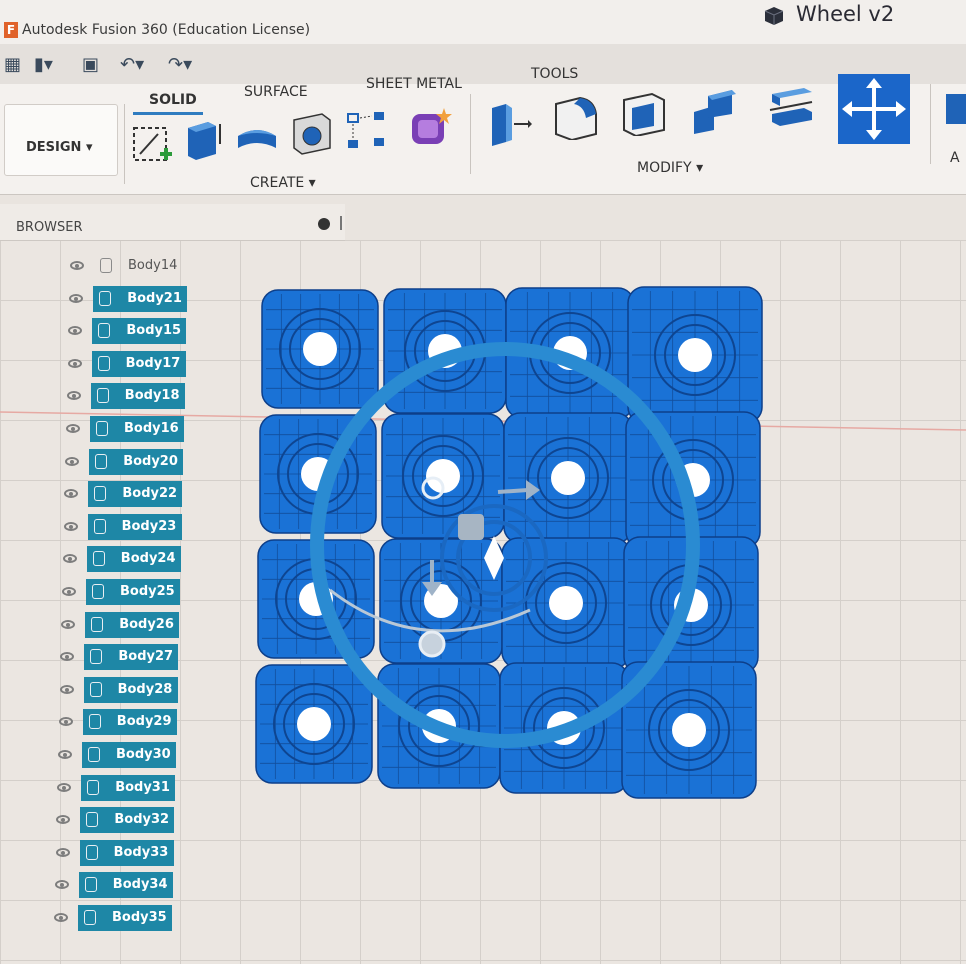  I want to click on body-label: Body25, so click(133, 592).